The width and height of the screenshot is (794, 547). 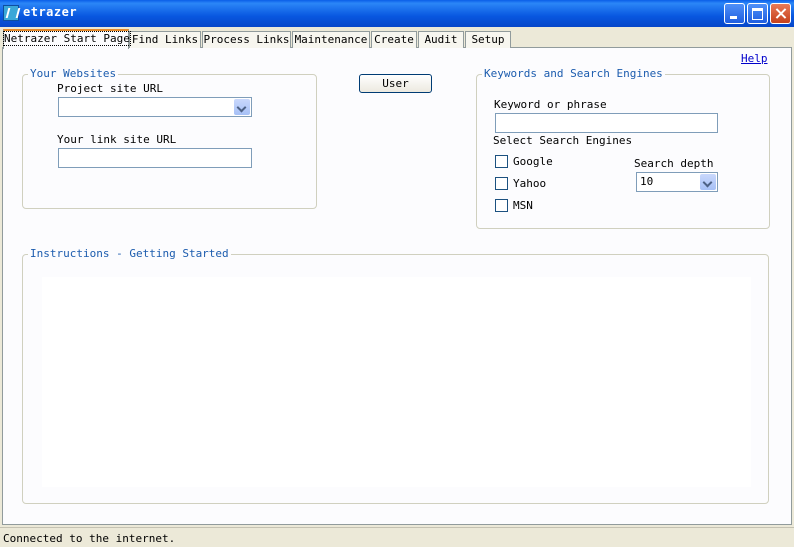 What do you see at coordinates (110, 88) in the screenshot?
I see `project-url-label: Project site URL` at bounding box center [110, 88].